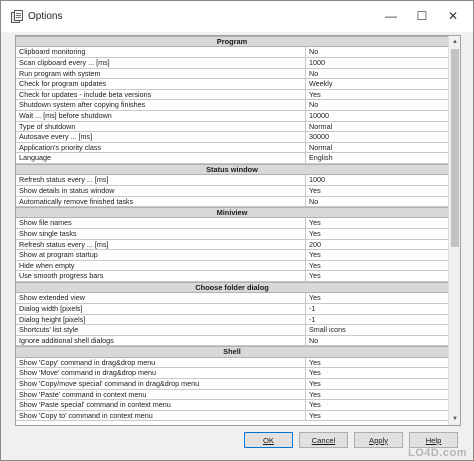 This screenshot has height=461, width=474. What do you see at coordinates (232, 395) in the screenshot?
I see `option-row: Show 'Paste' command in context menu Yes` at bounding box center [232, 395].